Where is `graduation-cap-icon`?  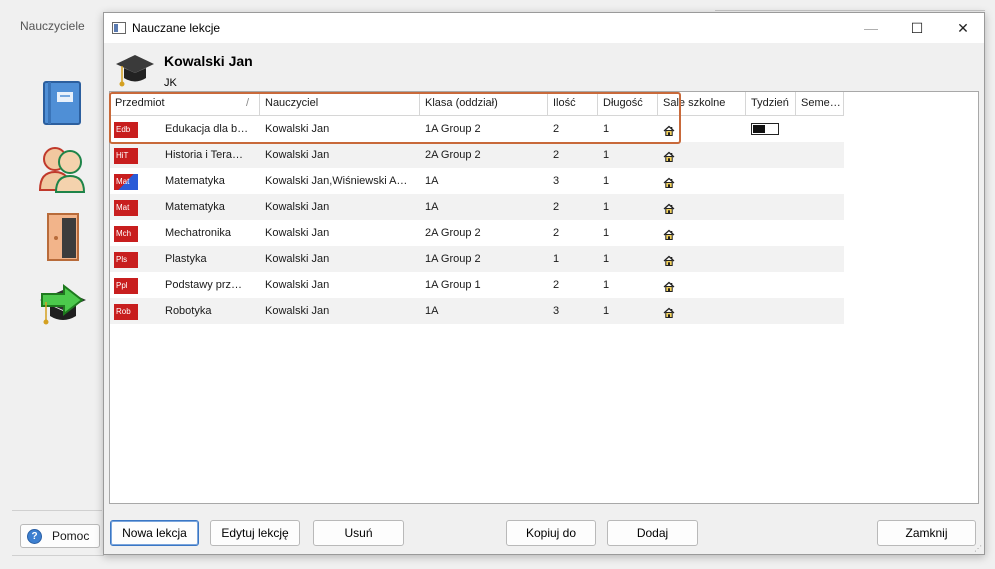
graduation-cap-icon is located at coordinates (135, 71).